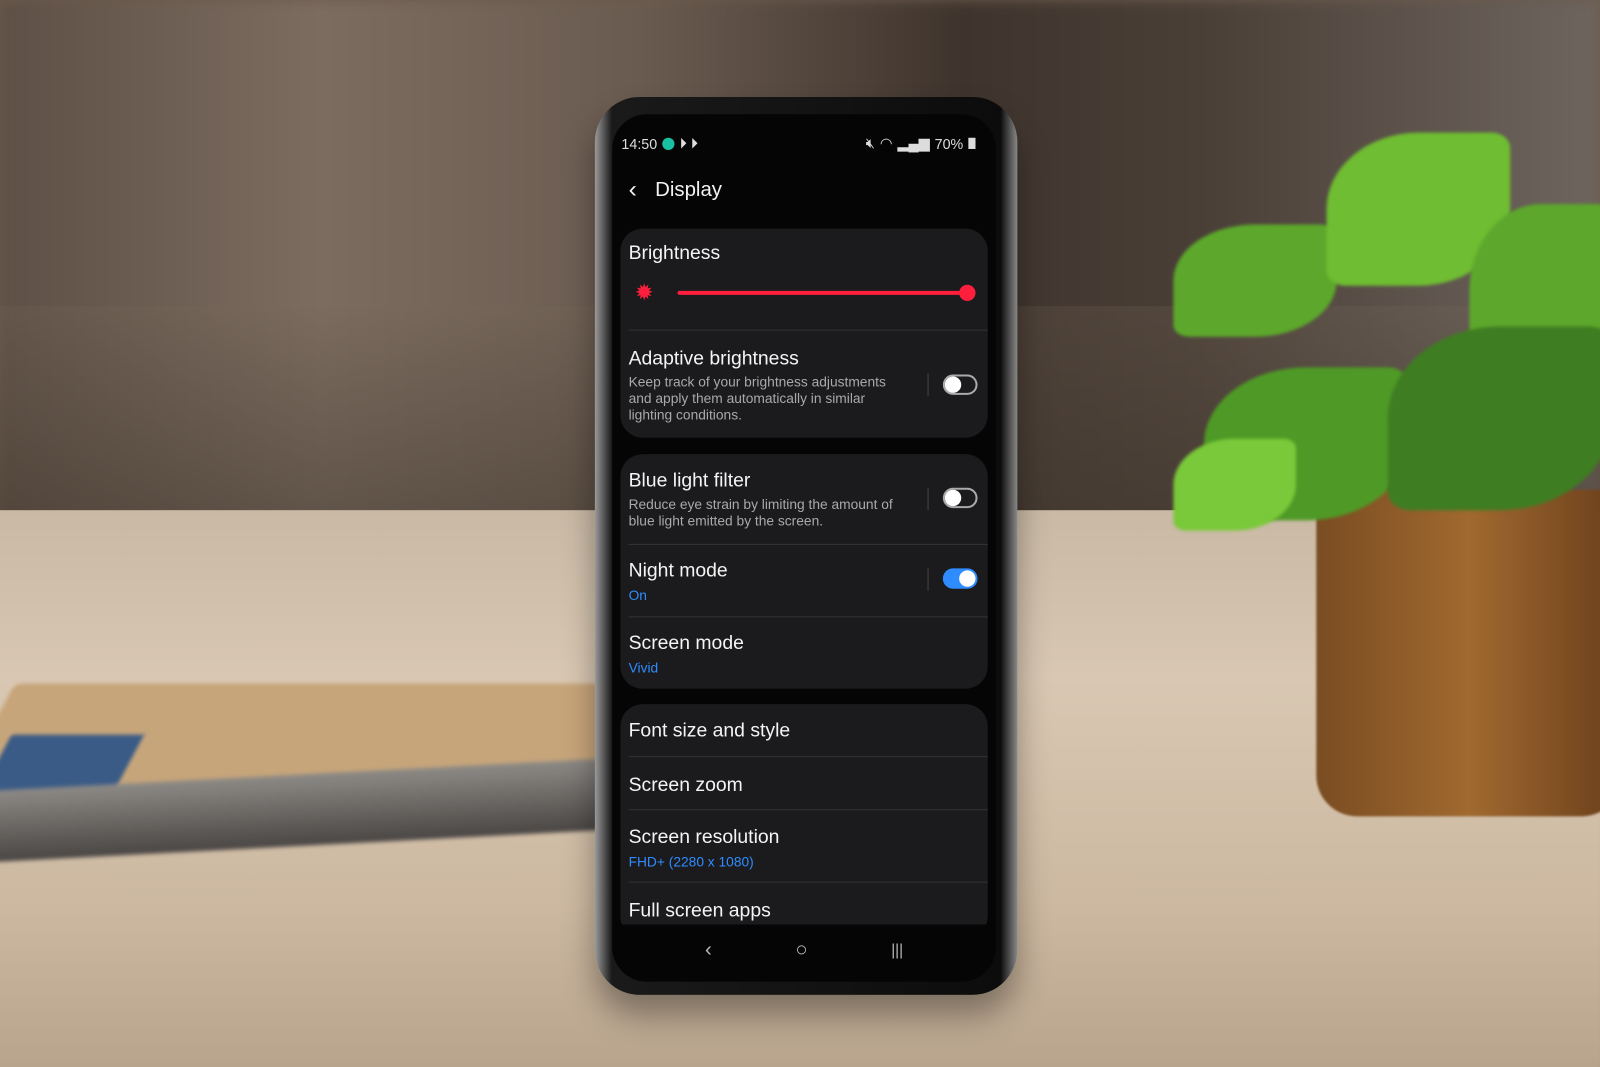  What do you see at coordinates (808, 581) in the screenshot?
I see `setting-night-mode: Night mode On` at bounding box center [808, 581].